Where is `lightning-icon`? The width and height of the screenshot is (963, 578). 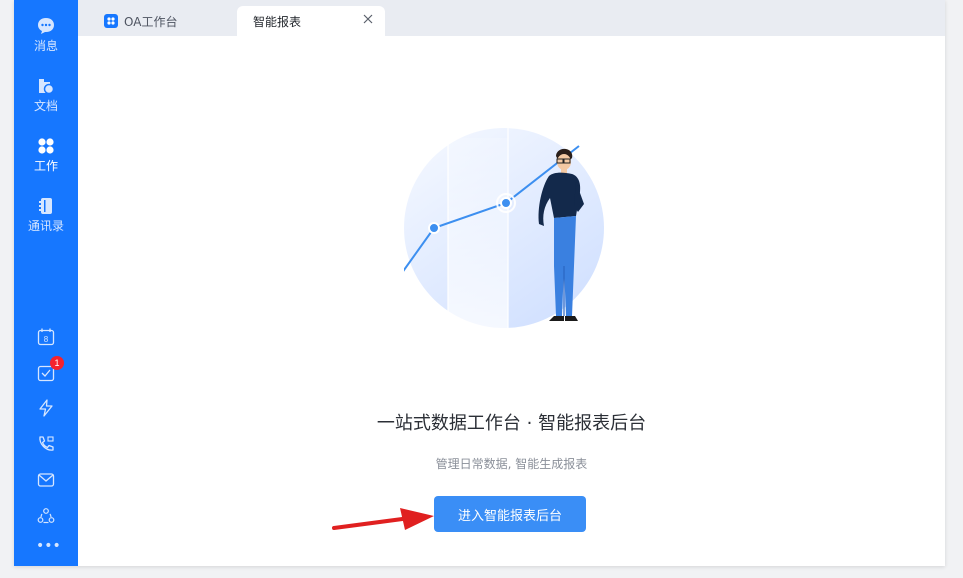 lightning-icon is located at coordinates (46, 408).